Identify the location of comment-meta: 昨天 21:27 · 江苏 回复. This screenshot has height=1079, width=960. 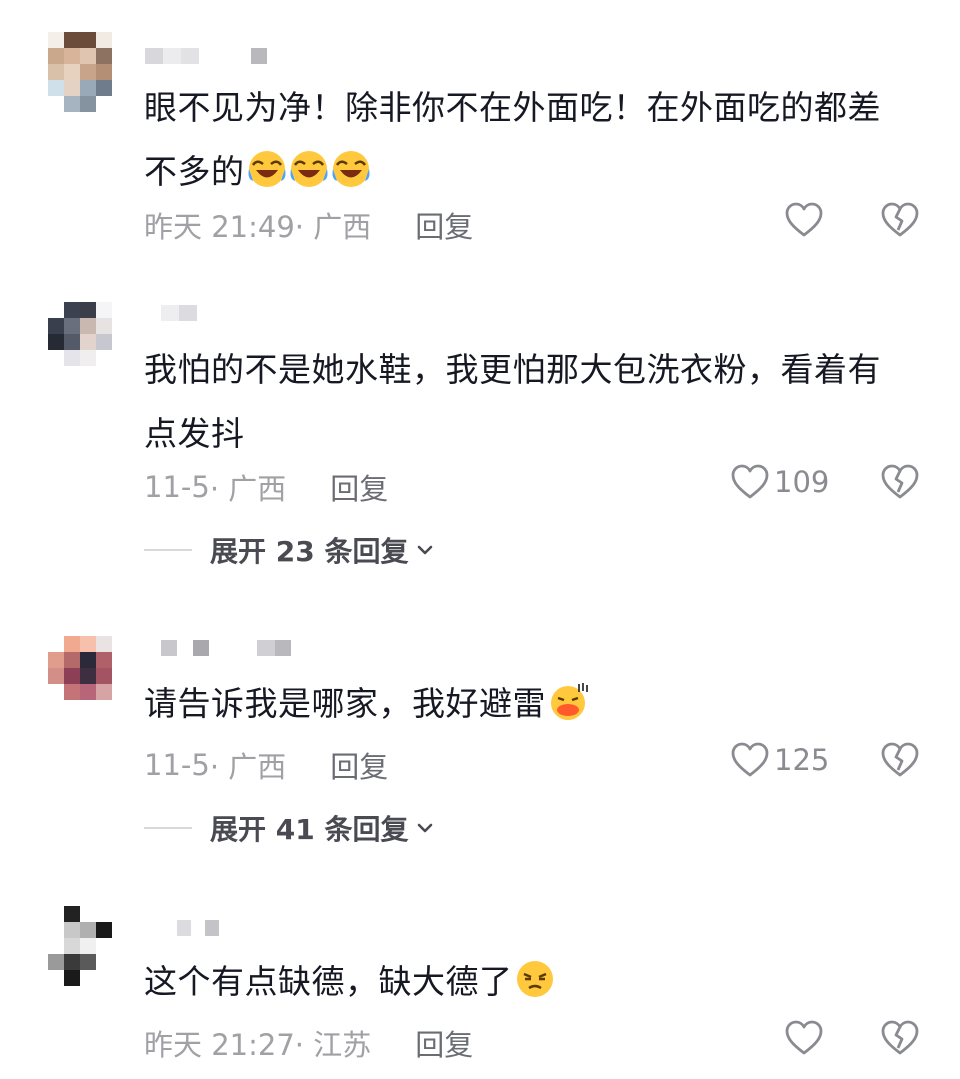
(308, 1043).